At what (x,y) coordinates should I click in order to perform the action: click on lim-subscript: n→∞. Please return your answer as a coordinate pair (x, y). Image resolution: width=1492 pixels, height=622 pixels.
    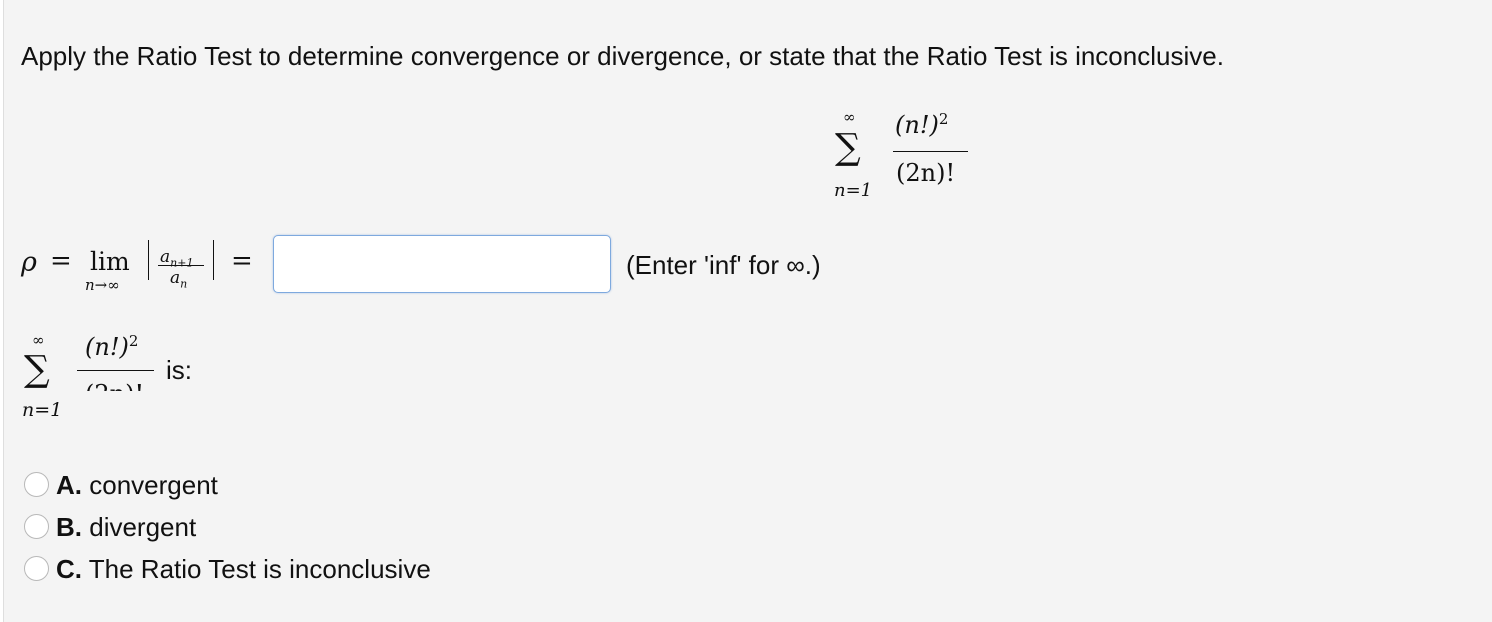
    Looking at the image, I should click on (102, 285).